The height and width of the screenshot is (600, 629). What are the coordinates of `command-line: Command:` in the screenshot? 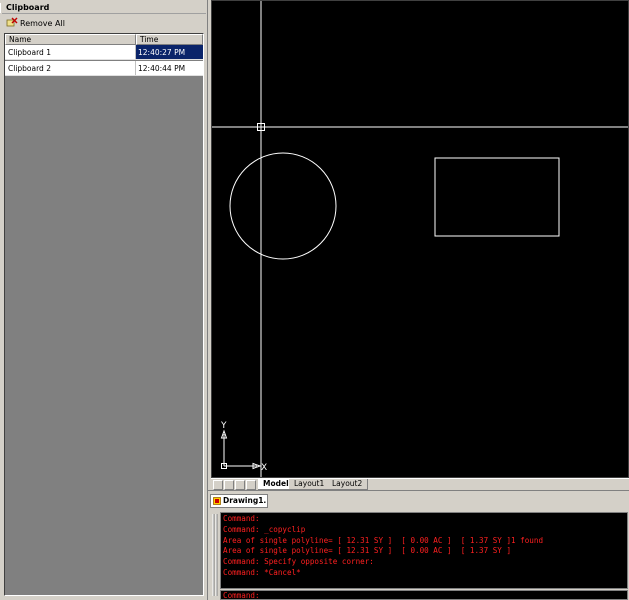 It's located at (241, 518).